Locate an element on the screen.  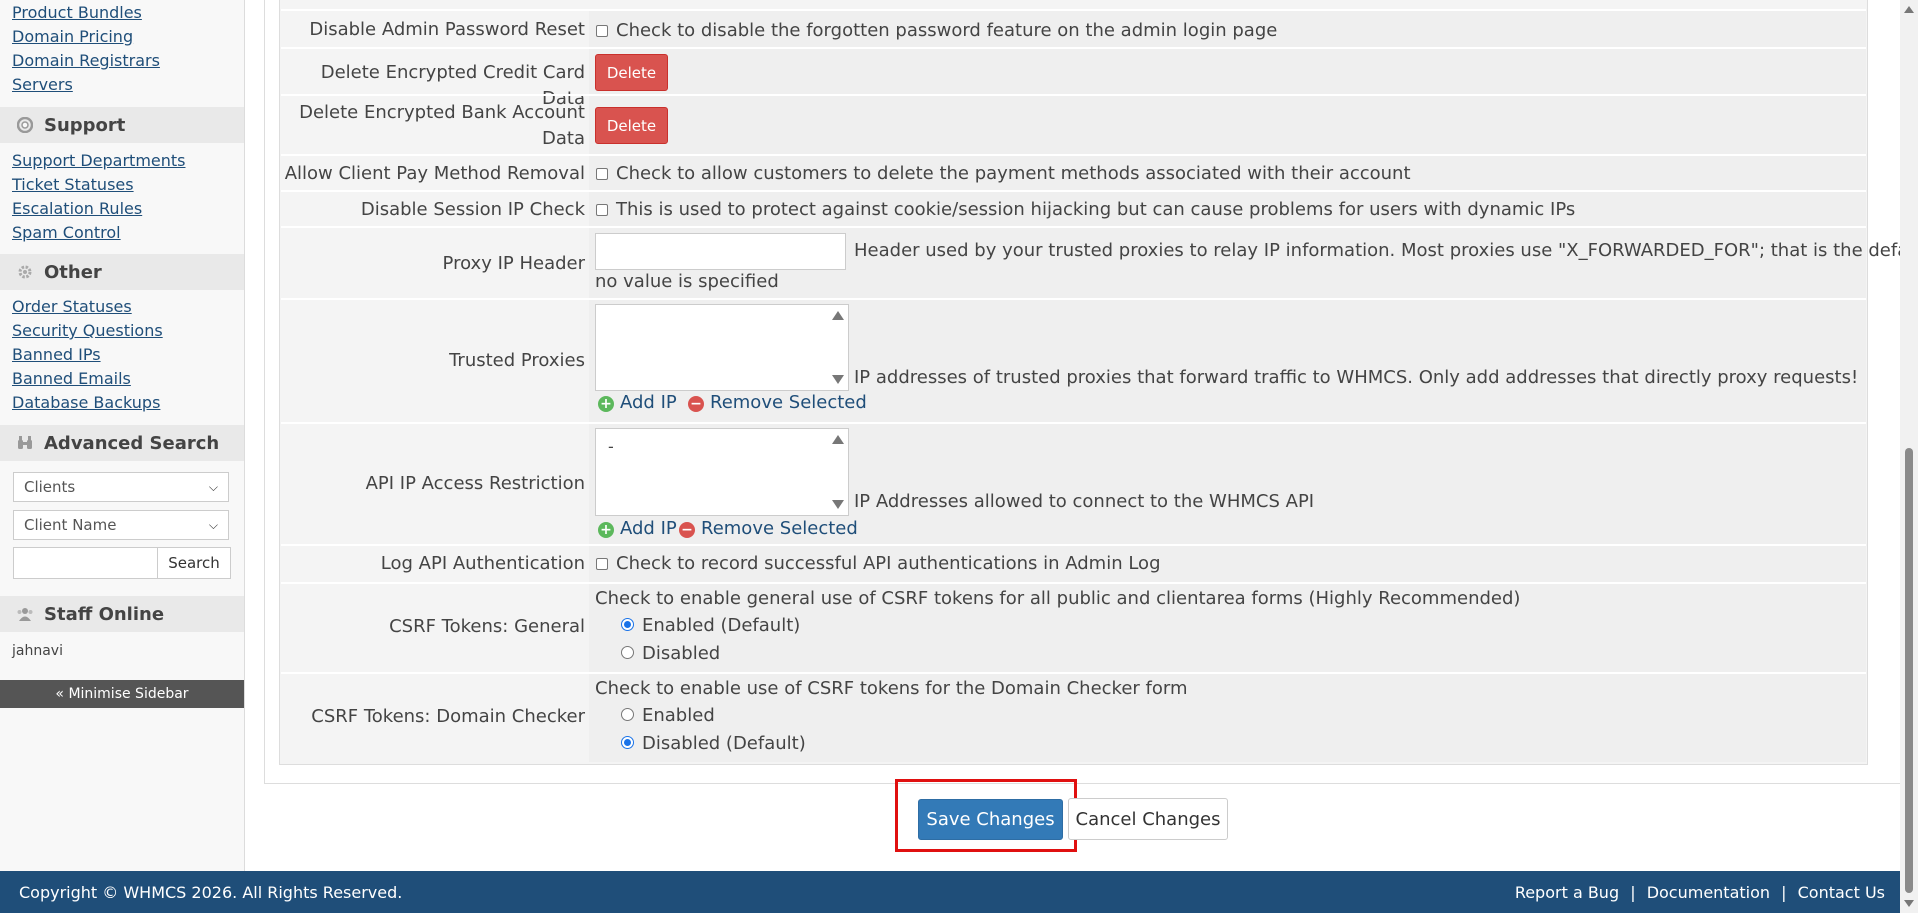
label-log-api-authentication: Log API Authentication is located at coordinates (482, 563).